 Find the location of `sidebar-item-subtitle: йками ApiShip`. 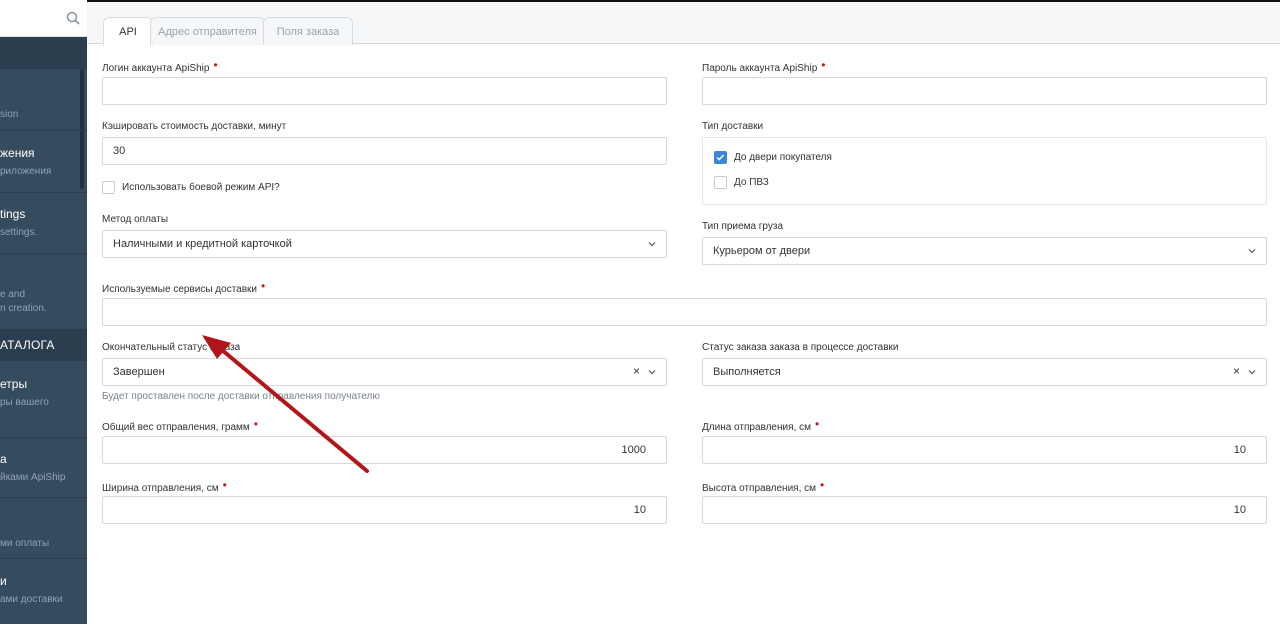

sidebar-item-subtitle: йками ApiShip is located at coordinates (33, 477).